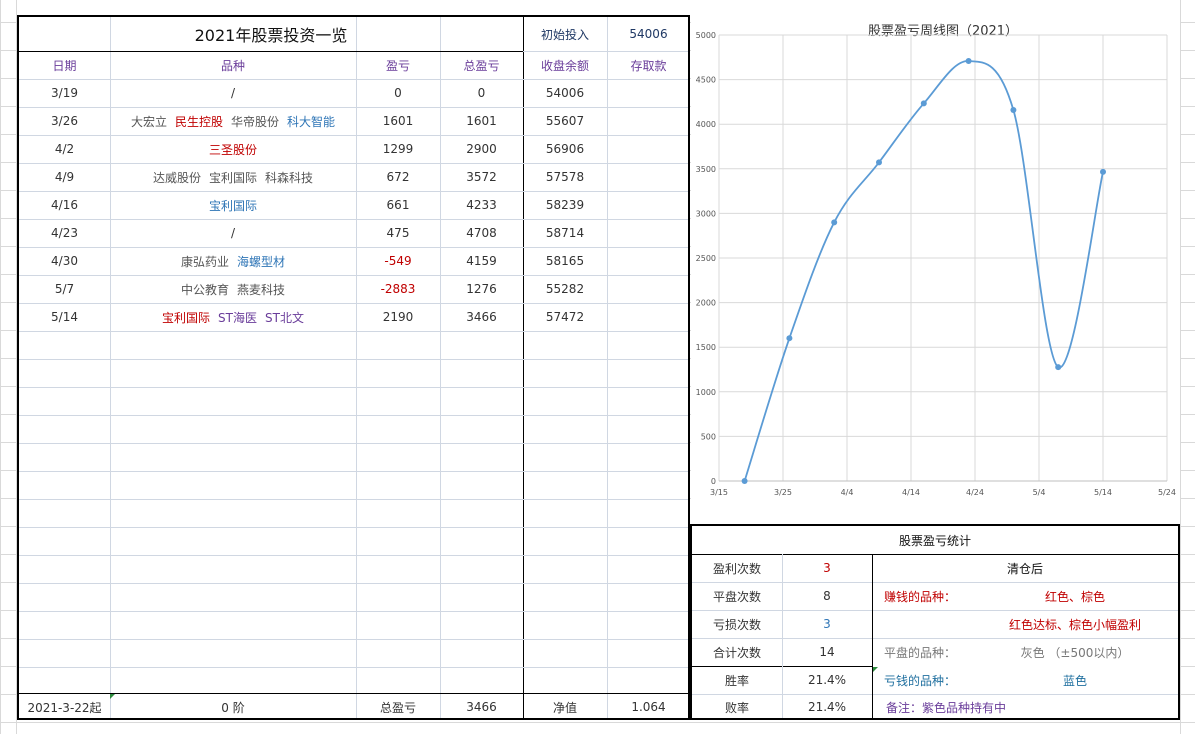  I want to click on x-tick-label: 4/4, so click(847, 492).